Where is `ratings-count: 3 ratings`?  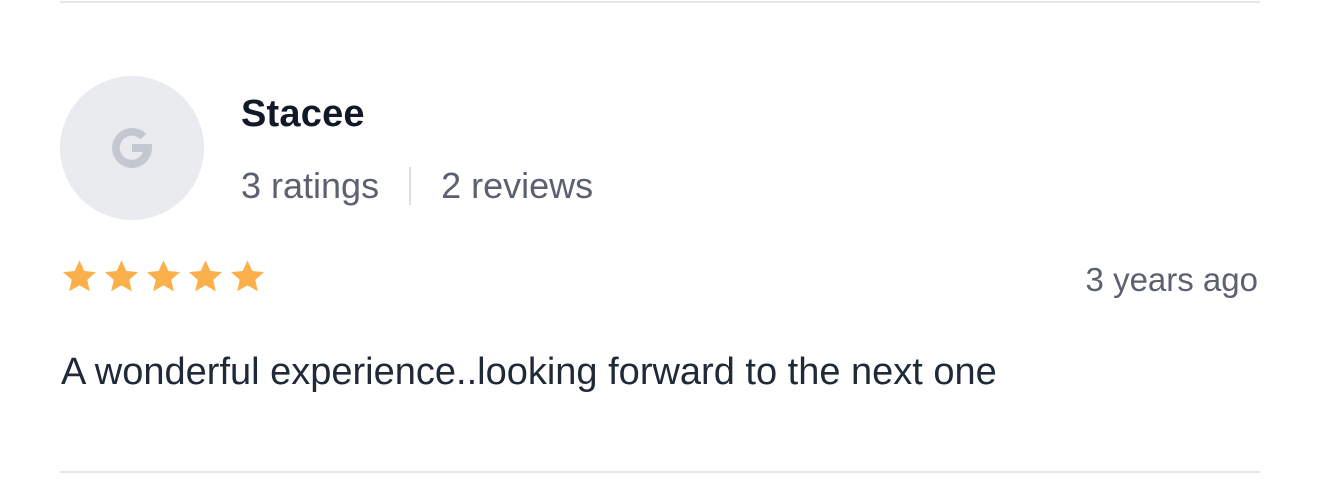 ratings-count: 3 ratings is located at coordinates (310, 185).